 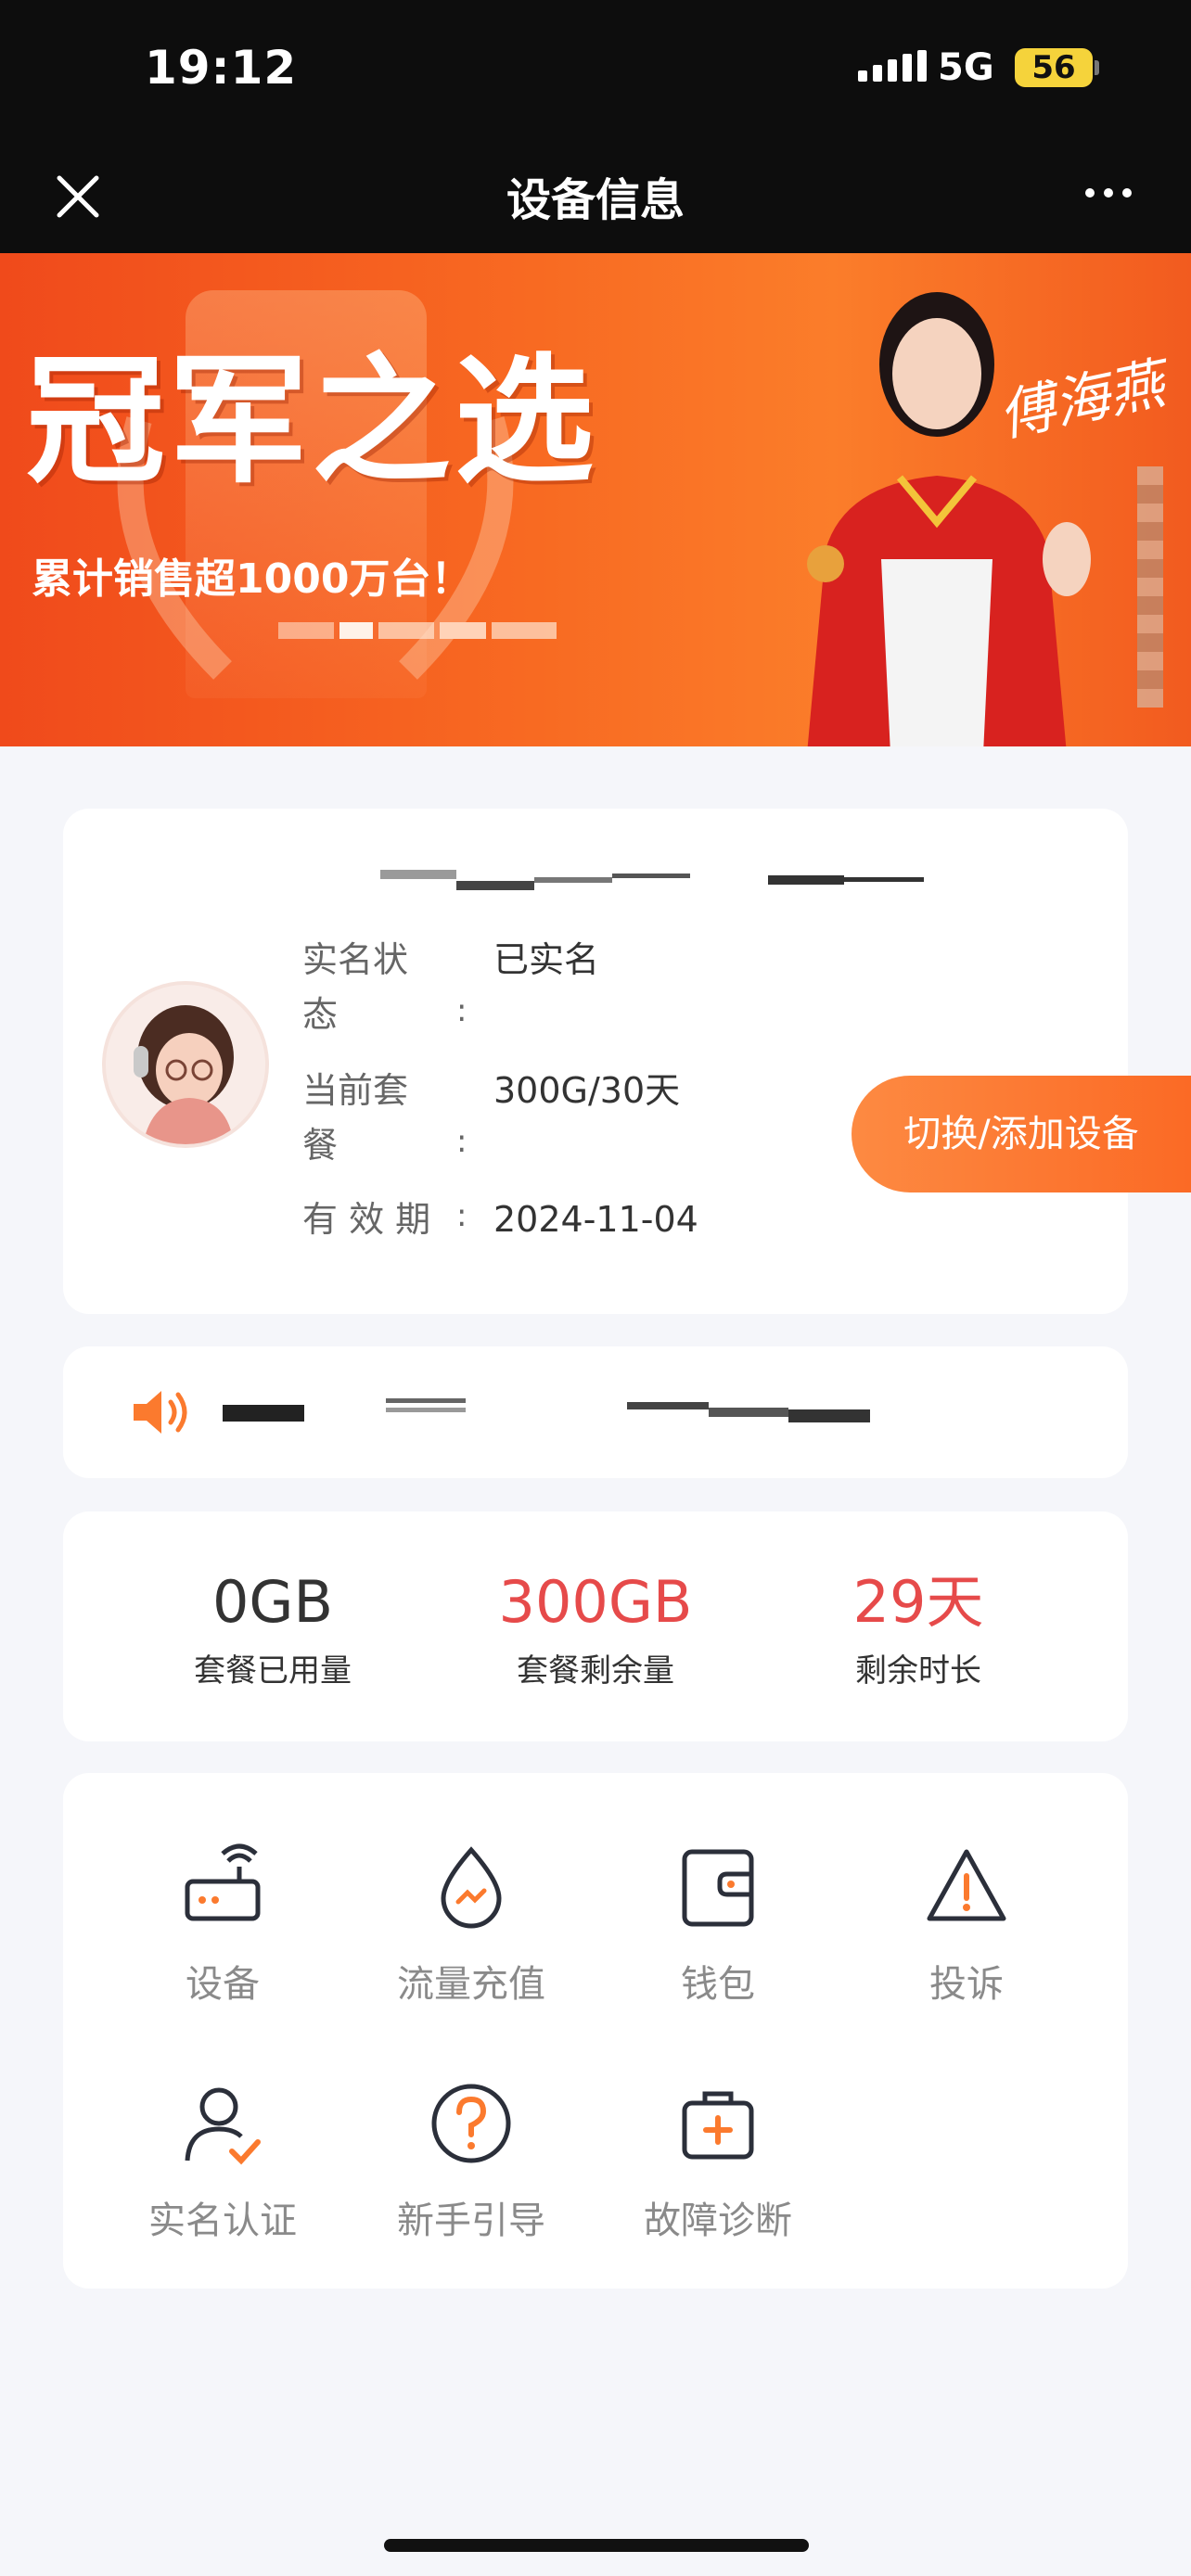 I want to click on data-drop-icon, so click(x=471, y=1887).